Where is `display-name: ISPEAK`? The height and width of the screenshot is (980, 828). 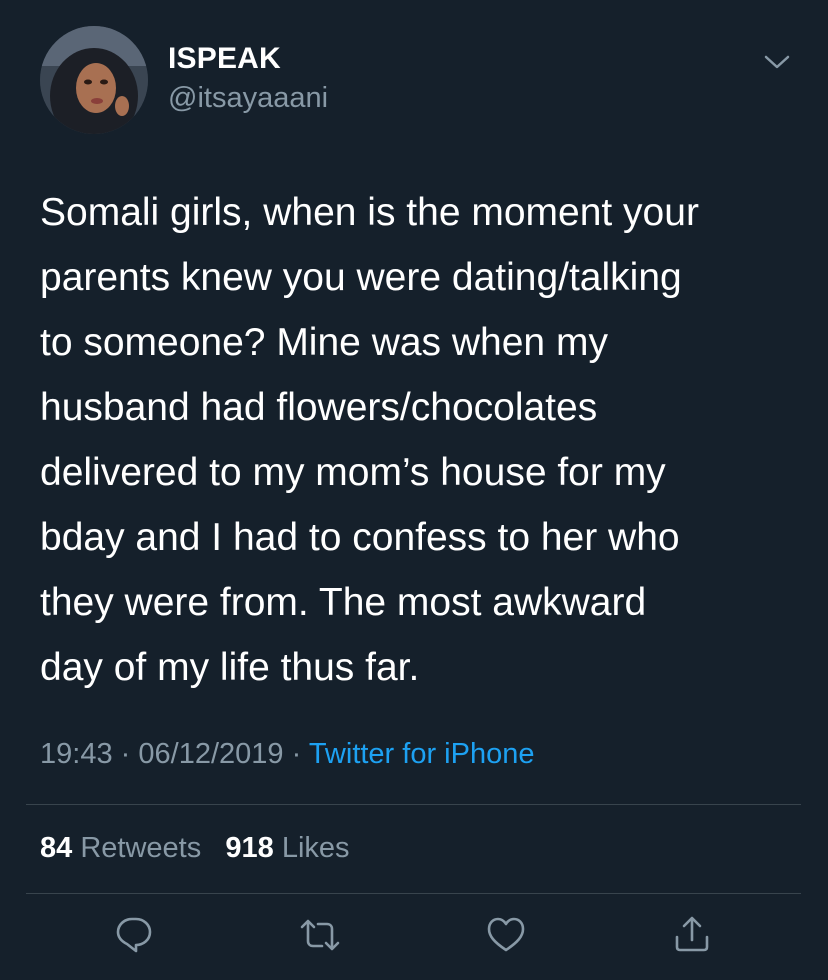 display-name: ISPEAK is located at coordinates (224, 59).